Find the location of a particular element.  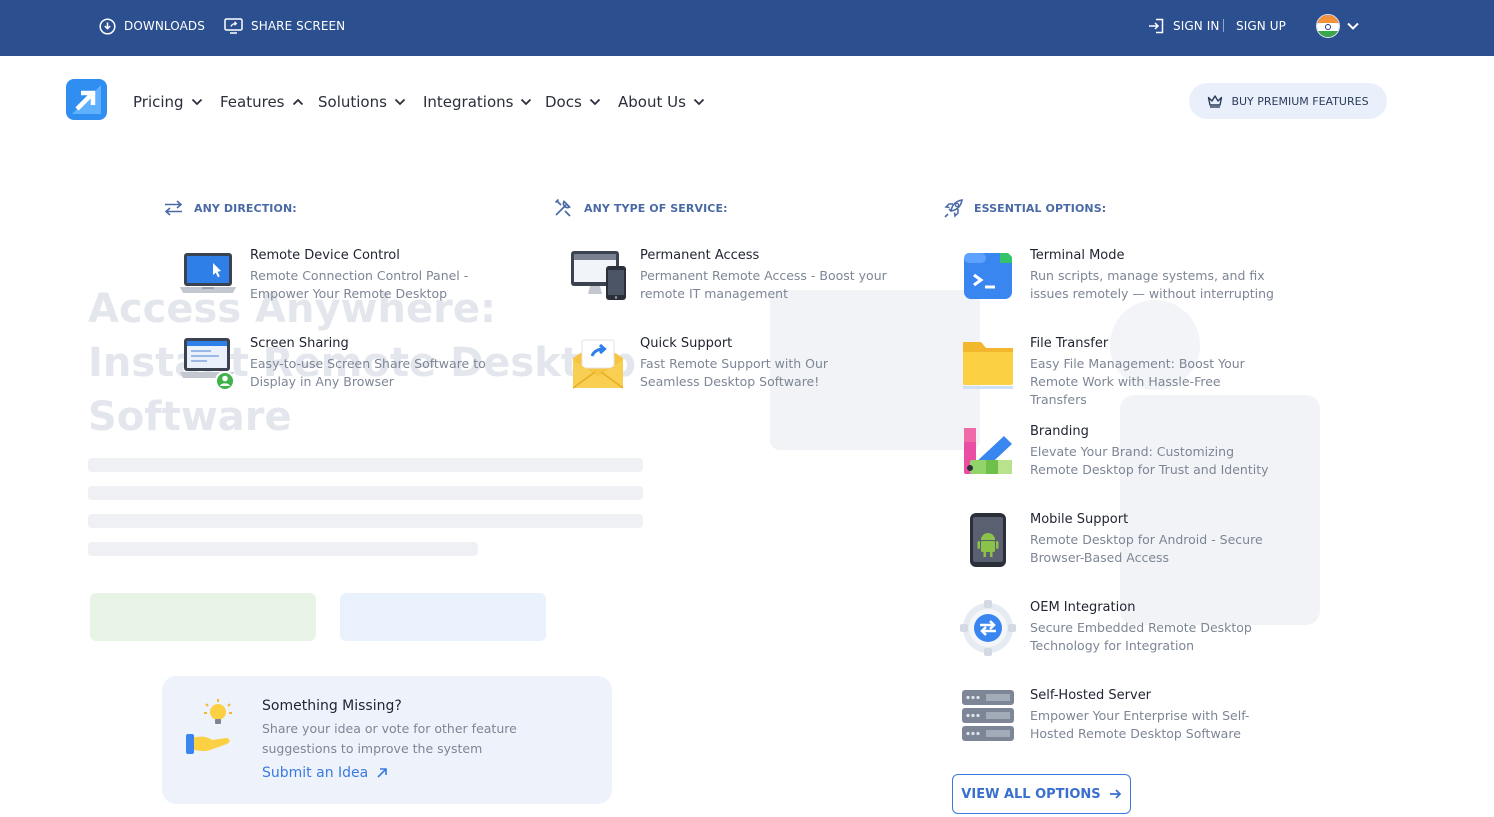

nav-docs-label: Docs is located at coordinates (563, 102).